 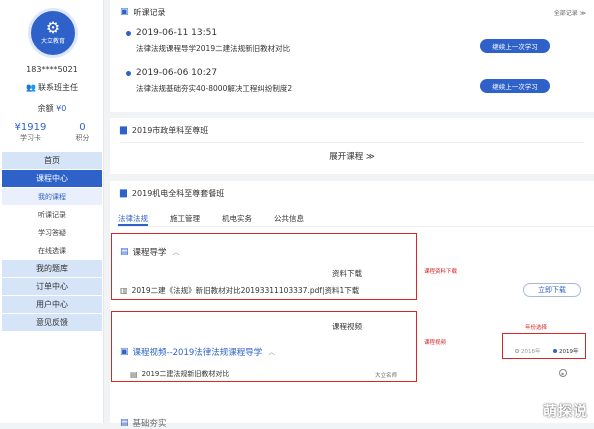 What do you see at coordinates (185, 219) in the screenshot?
I see `tab-construction-management: 施工管理` at bounding box center [185, 219].